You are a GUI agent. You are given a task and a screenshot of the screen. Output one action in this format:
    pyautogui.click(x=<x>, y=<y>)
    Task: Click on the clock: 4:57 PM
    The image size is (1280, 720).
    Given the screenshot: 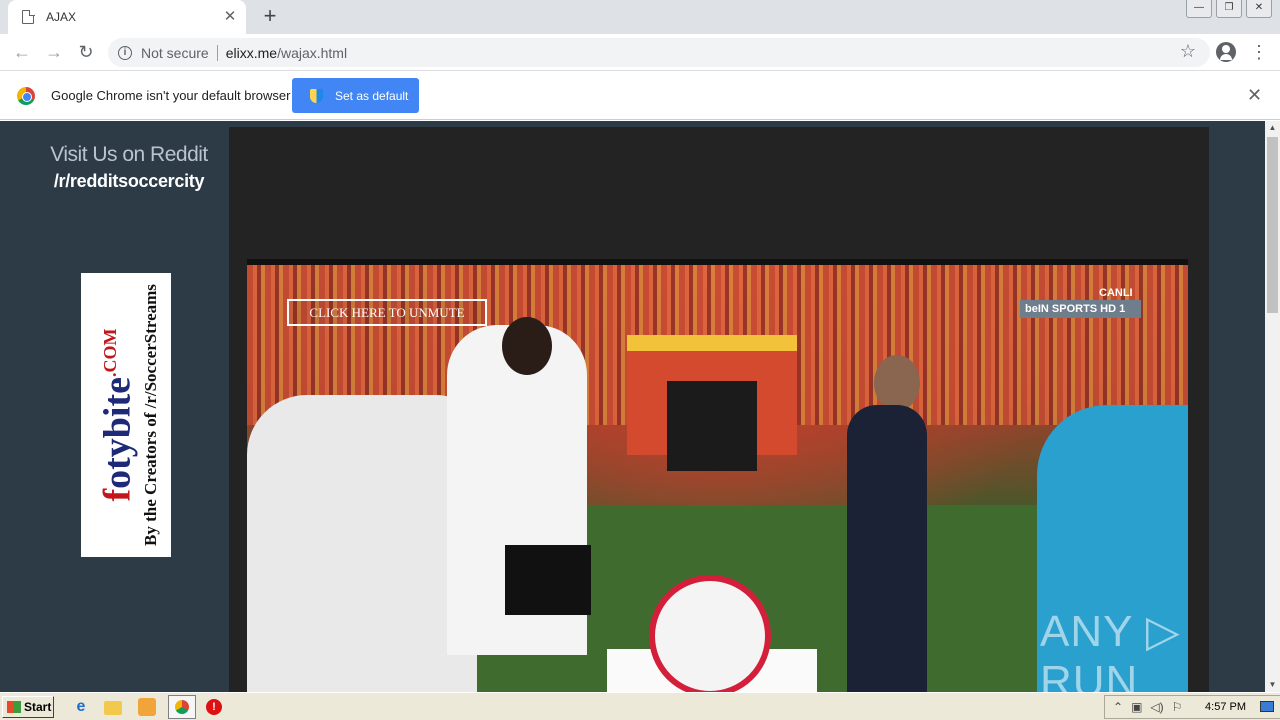 What is the action you would take?
    pyautogui.click(x=1225, y=707)
    